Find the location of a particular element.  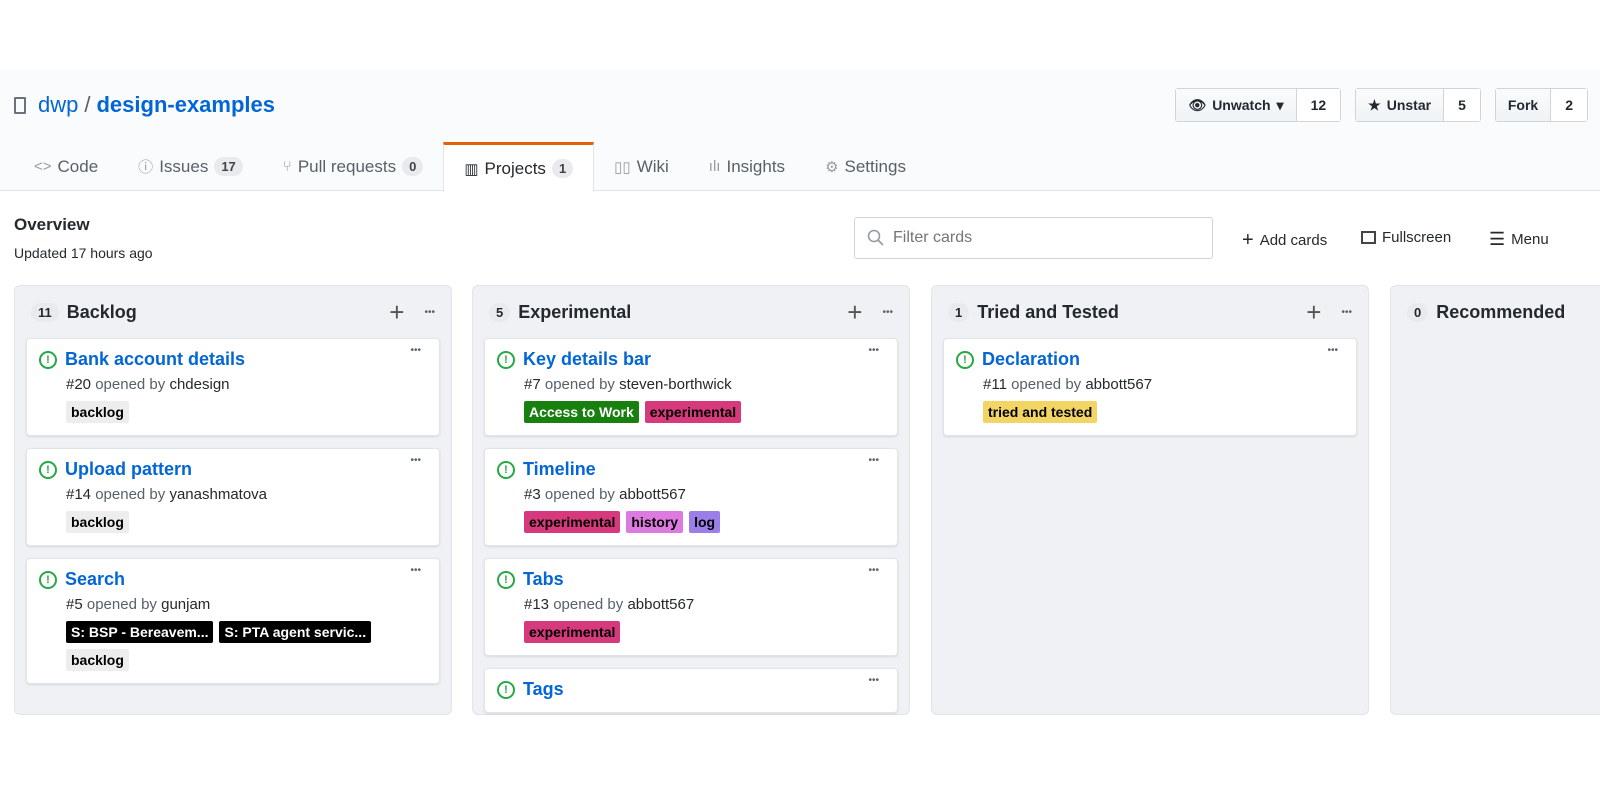

tab-projects: ▥ Projects 1 is located at coordinates (519, 167).